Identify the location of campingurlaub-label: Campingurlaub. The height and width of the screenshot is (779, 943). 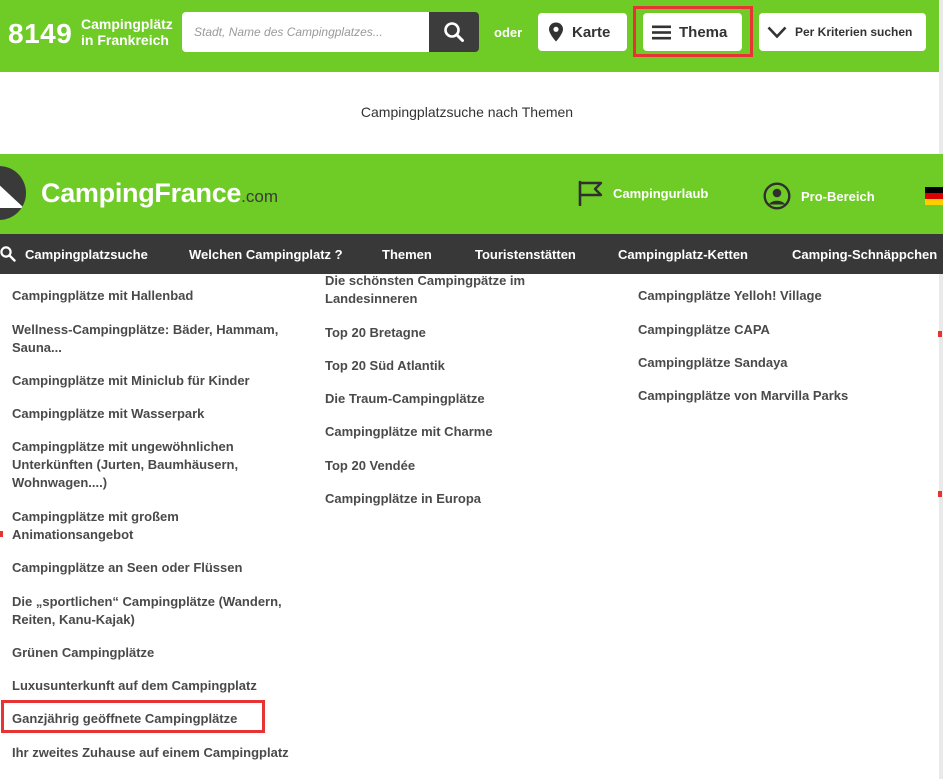
(661, 193).